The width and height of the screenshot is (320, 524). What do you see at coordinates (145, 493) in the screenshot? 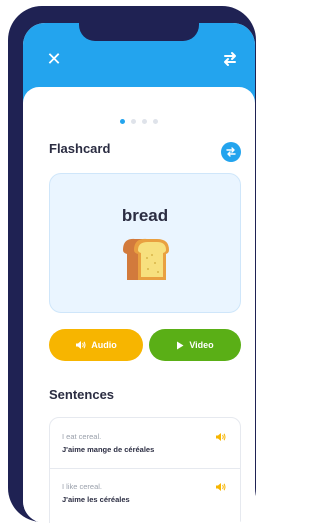
I see `list-item: I like cereal. J'aime les céréales` at bounding box center [145, 493].